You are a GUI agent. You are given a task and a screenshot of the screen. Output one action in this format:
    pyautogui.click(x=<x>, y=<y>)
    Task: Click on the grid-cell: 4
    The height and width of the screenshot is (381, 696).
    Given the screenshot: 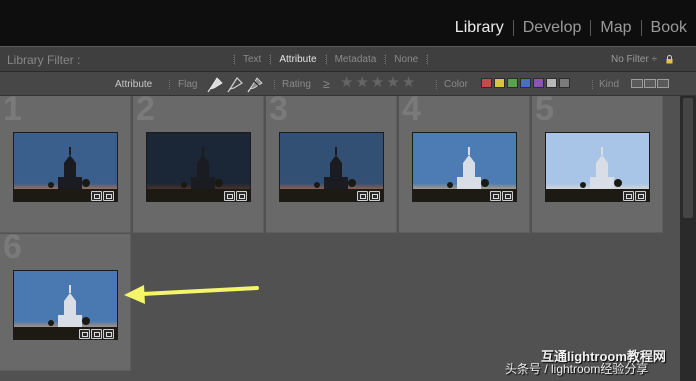 What is the action you would take?
    pyautogui.click(x=464, y=164)
    